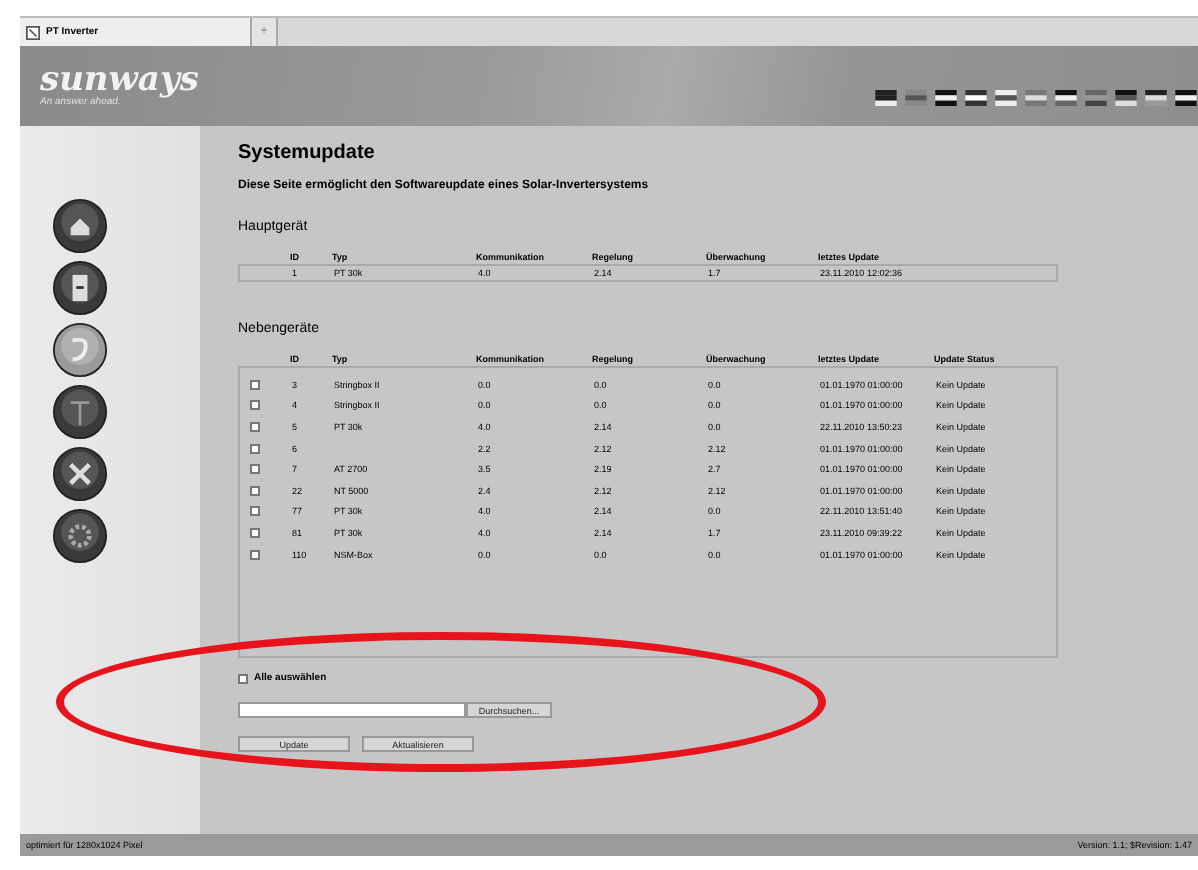  I want to click on nav-house-icon, so click(80, 226).